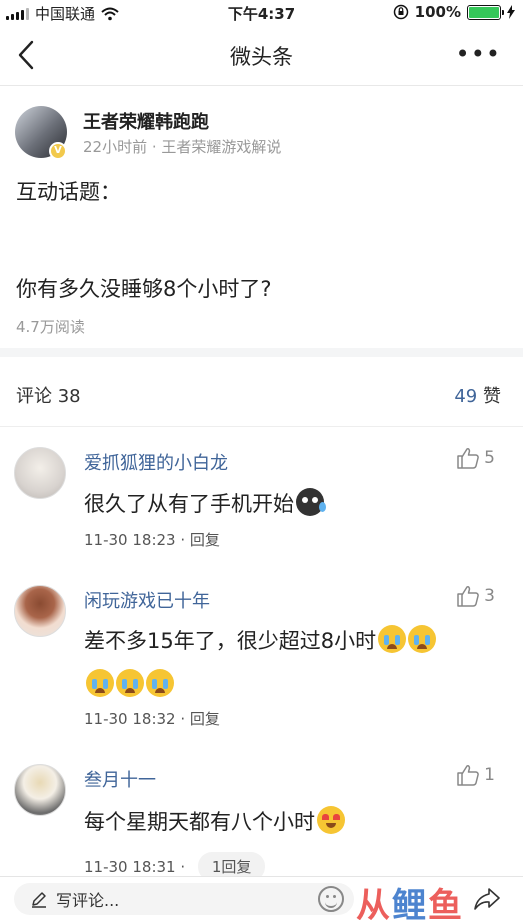 This screenshot has height=920, width=523. Describe the element at coordinates (400, 12) in the screenshot. I see `rotation-lock-icon` at that location.